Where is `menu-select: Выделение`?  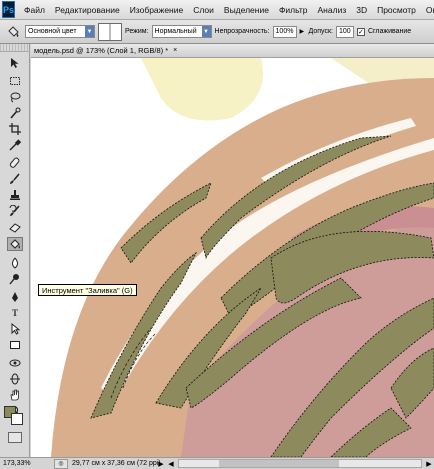 menu-select: Выделение is located at coordinates (246, 10).